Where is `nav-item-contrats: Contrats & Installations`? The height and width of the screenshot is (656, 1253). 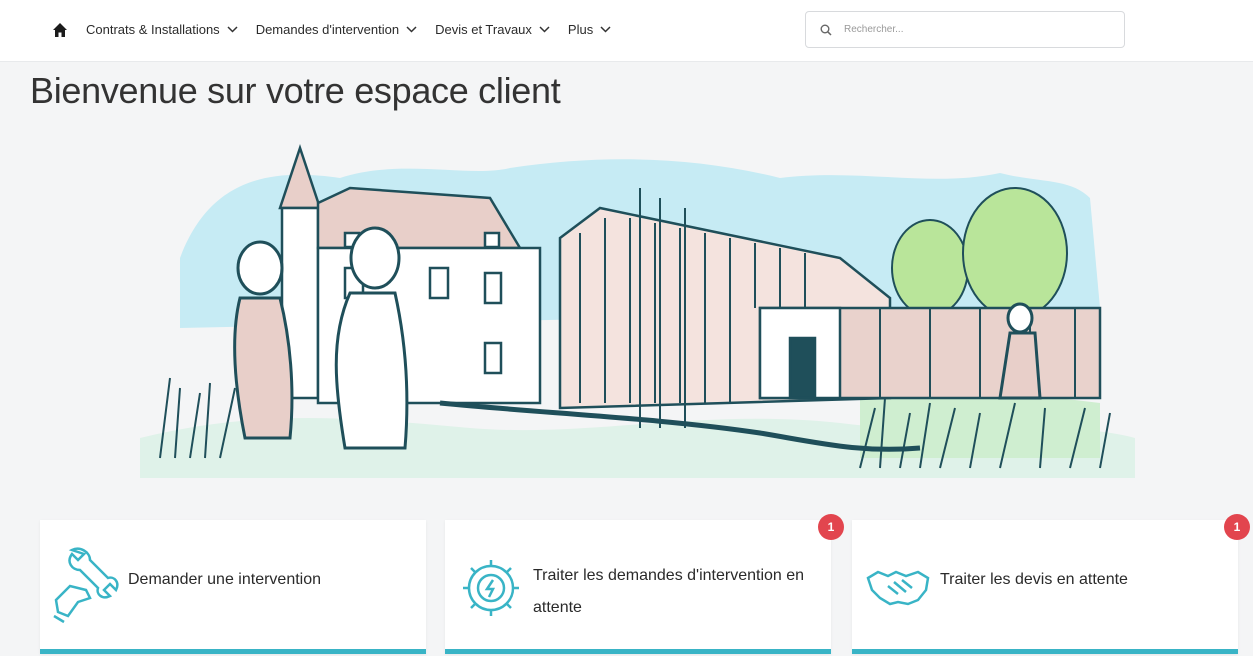
nav-item-contrats: Contrats & Installations is located at coordinates (162, 29).